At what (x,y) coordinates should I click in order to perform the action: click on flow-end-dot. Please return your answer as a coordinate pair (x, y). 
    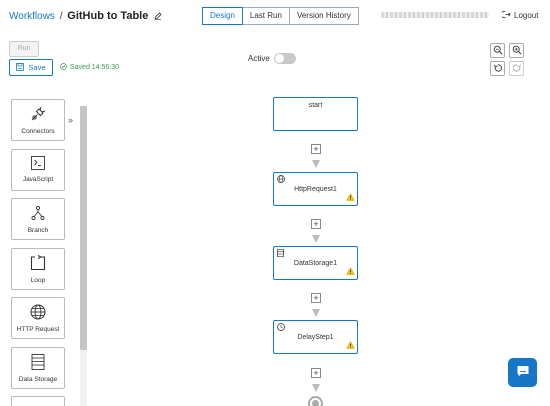
    Looking at the image, I should click on (315, 403).